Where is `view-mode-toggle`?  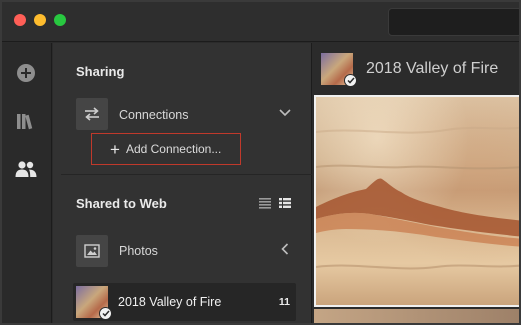
view-mode-toggle is located at coordinates (275, 203).